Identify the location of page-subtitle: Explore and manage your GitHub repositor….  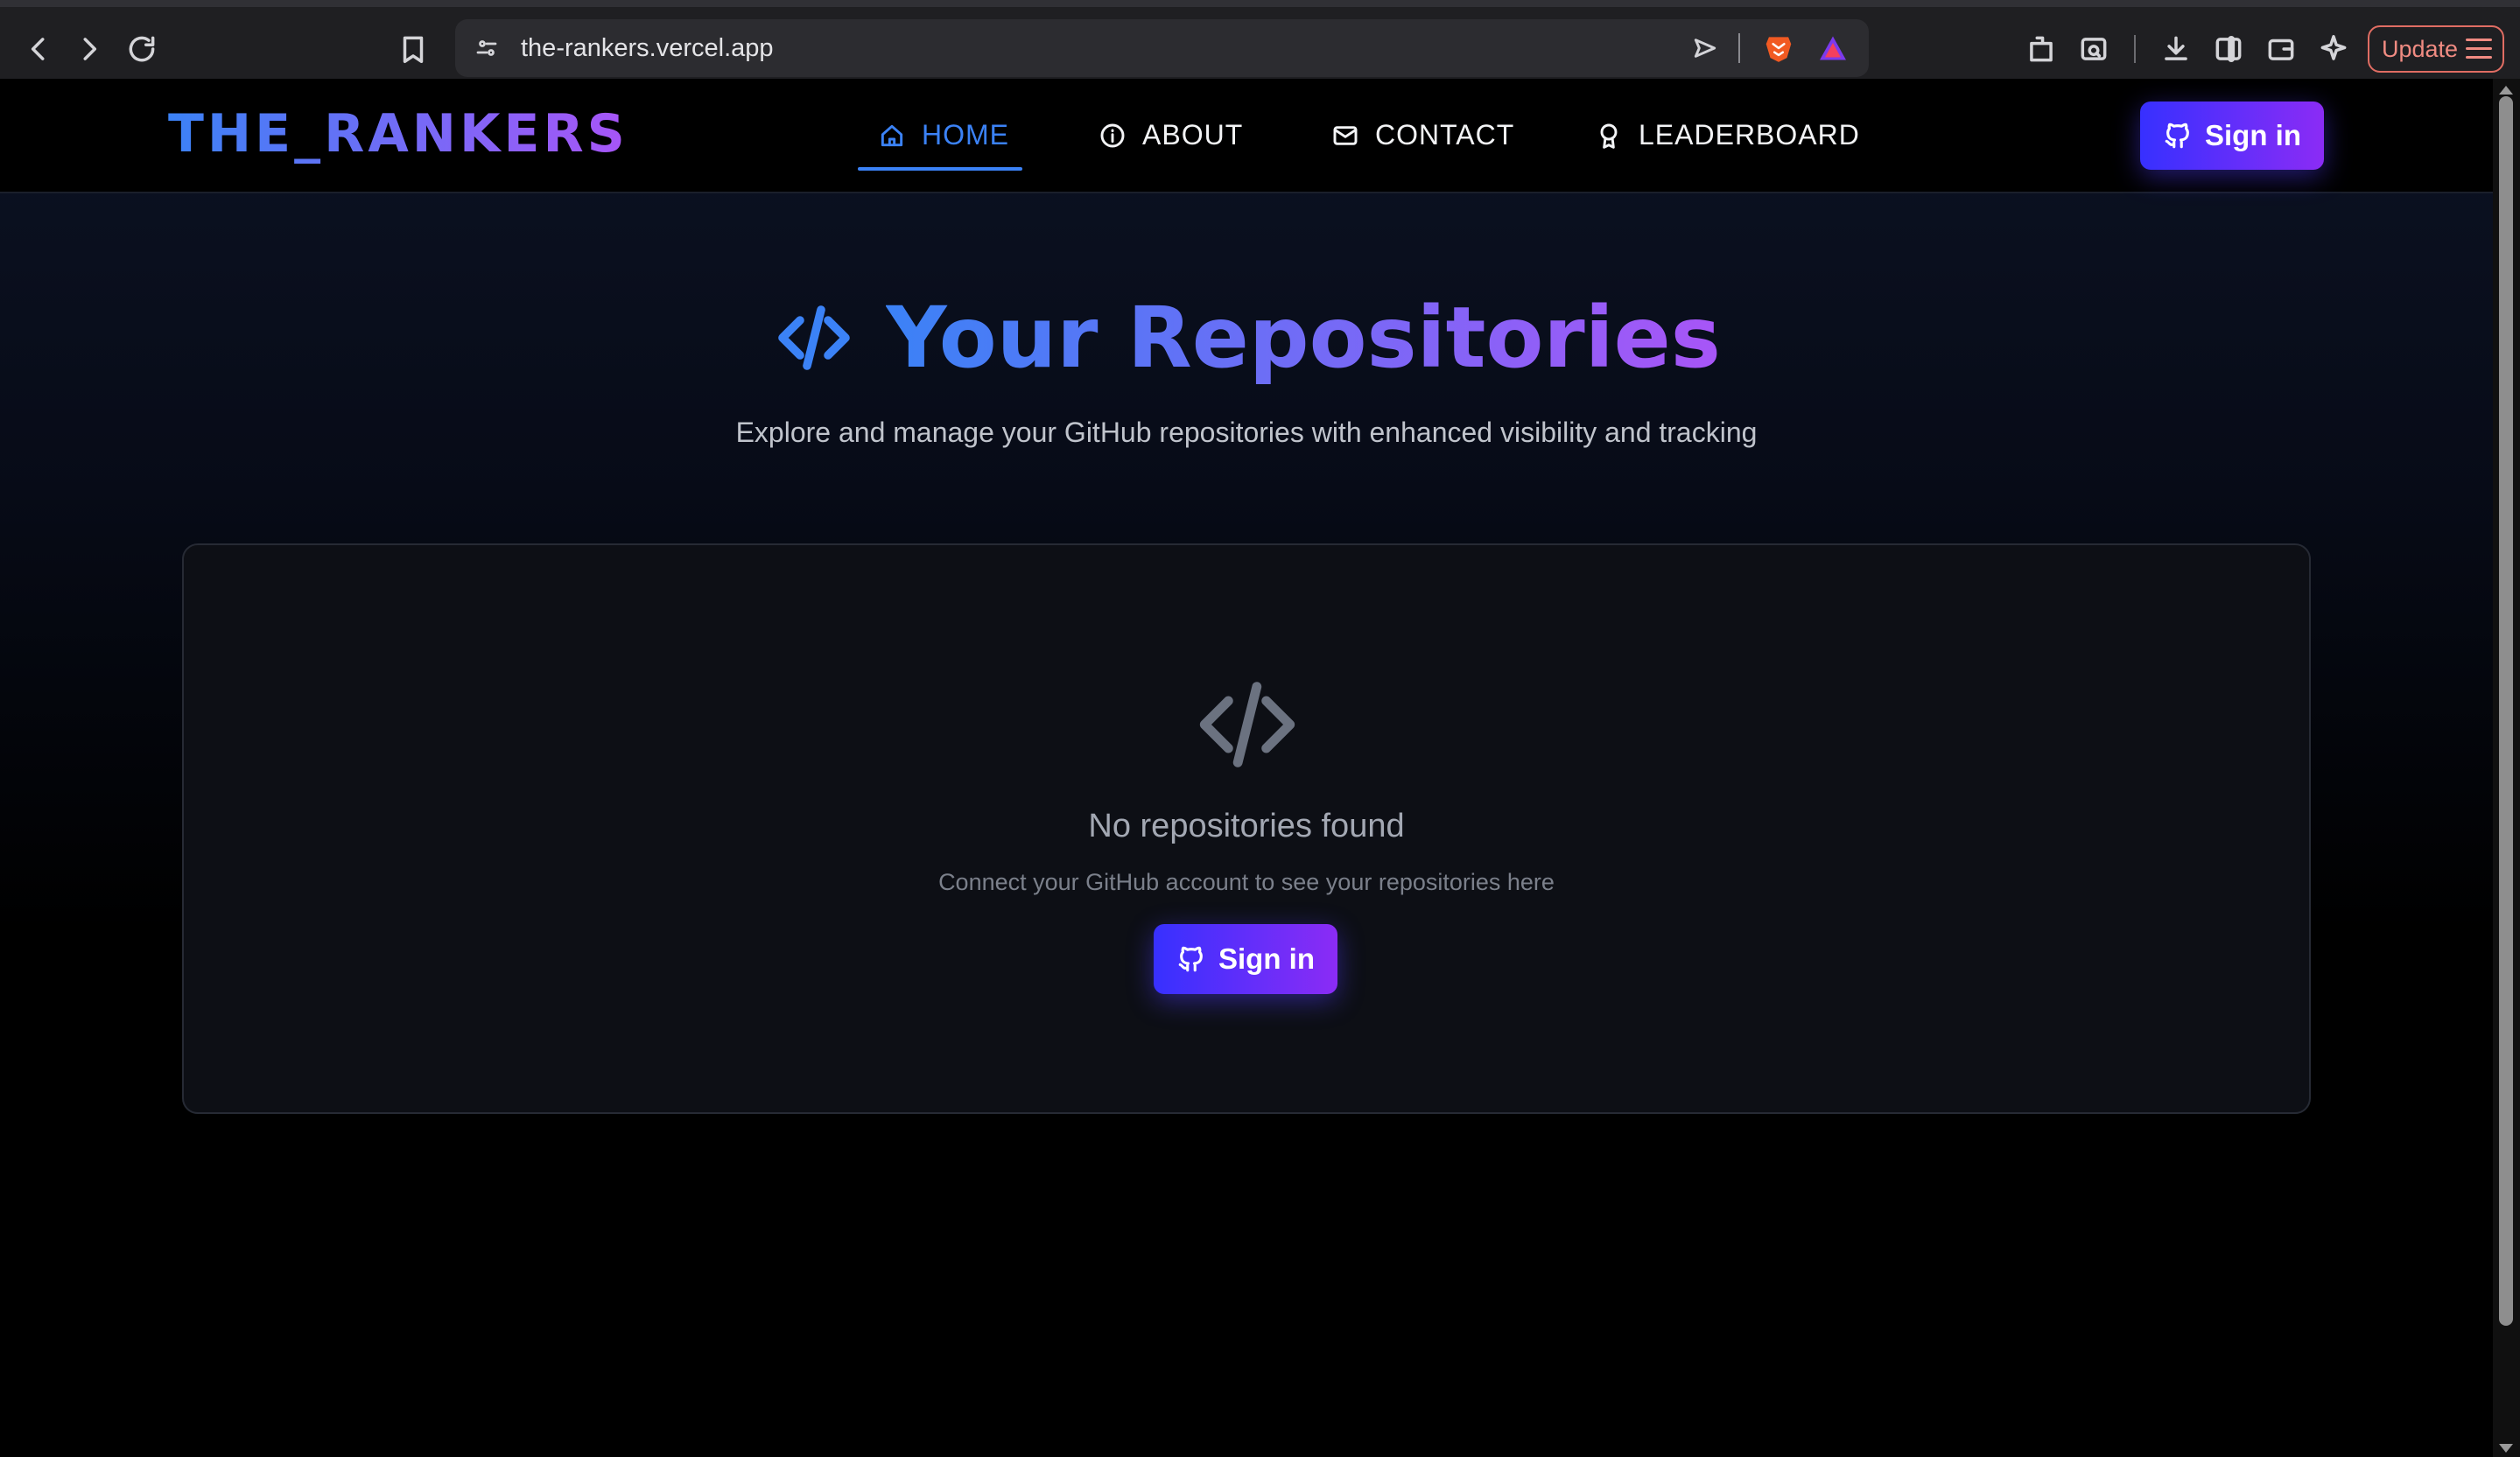
(1246, 432).